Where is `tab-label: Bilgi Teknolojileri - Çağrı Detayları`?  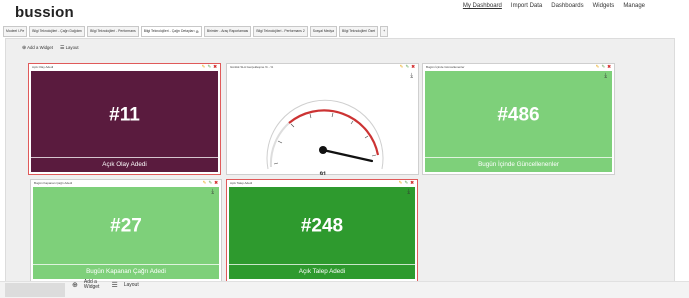
tab-label: Bilgi Teknolojileri - Çağrı Detayları is located at coordinates (169, 31).